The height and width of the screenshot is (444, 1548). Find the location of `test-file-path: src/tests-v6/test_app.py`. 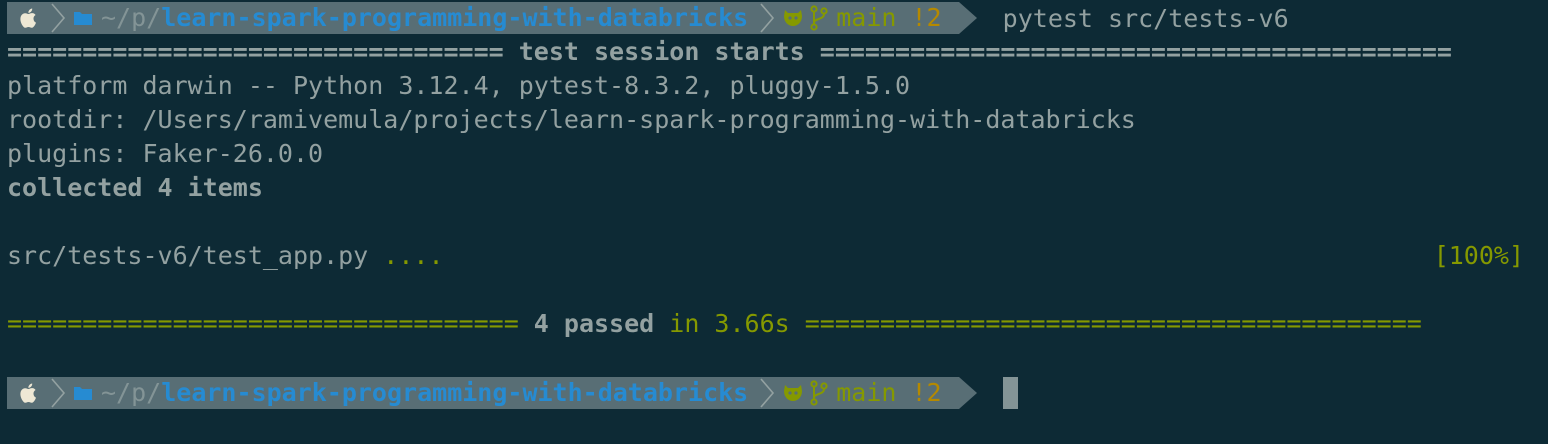

test-file-path: src/tests-v6/test_app.py is located at coordinates (195, 255).